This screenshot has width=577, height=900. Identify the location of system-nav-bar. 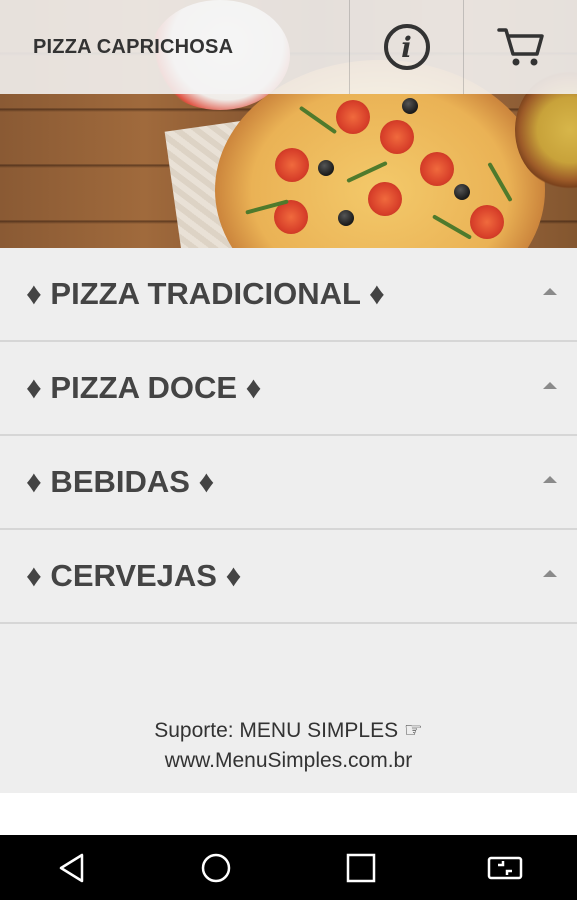
(288, 867).